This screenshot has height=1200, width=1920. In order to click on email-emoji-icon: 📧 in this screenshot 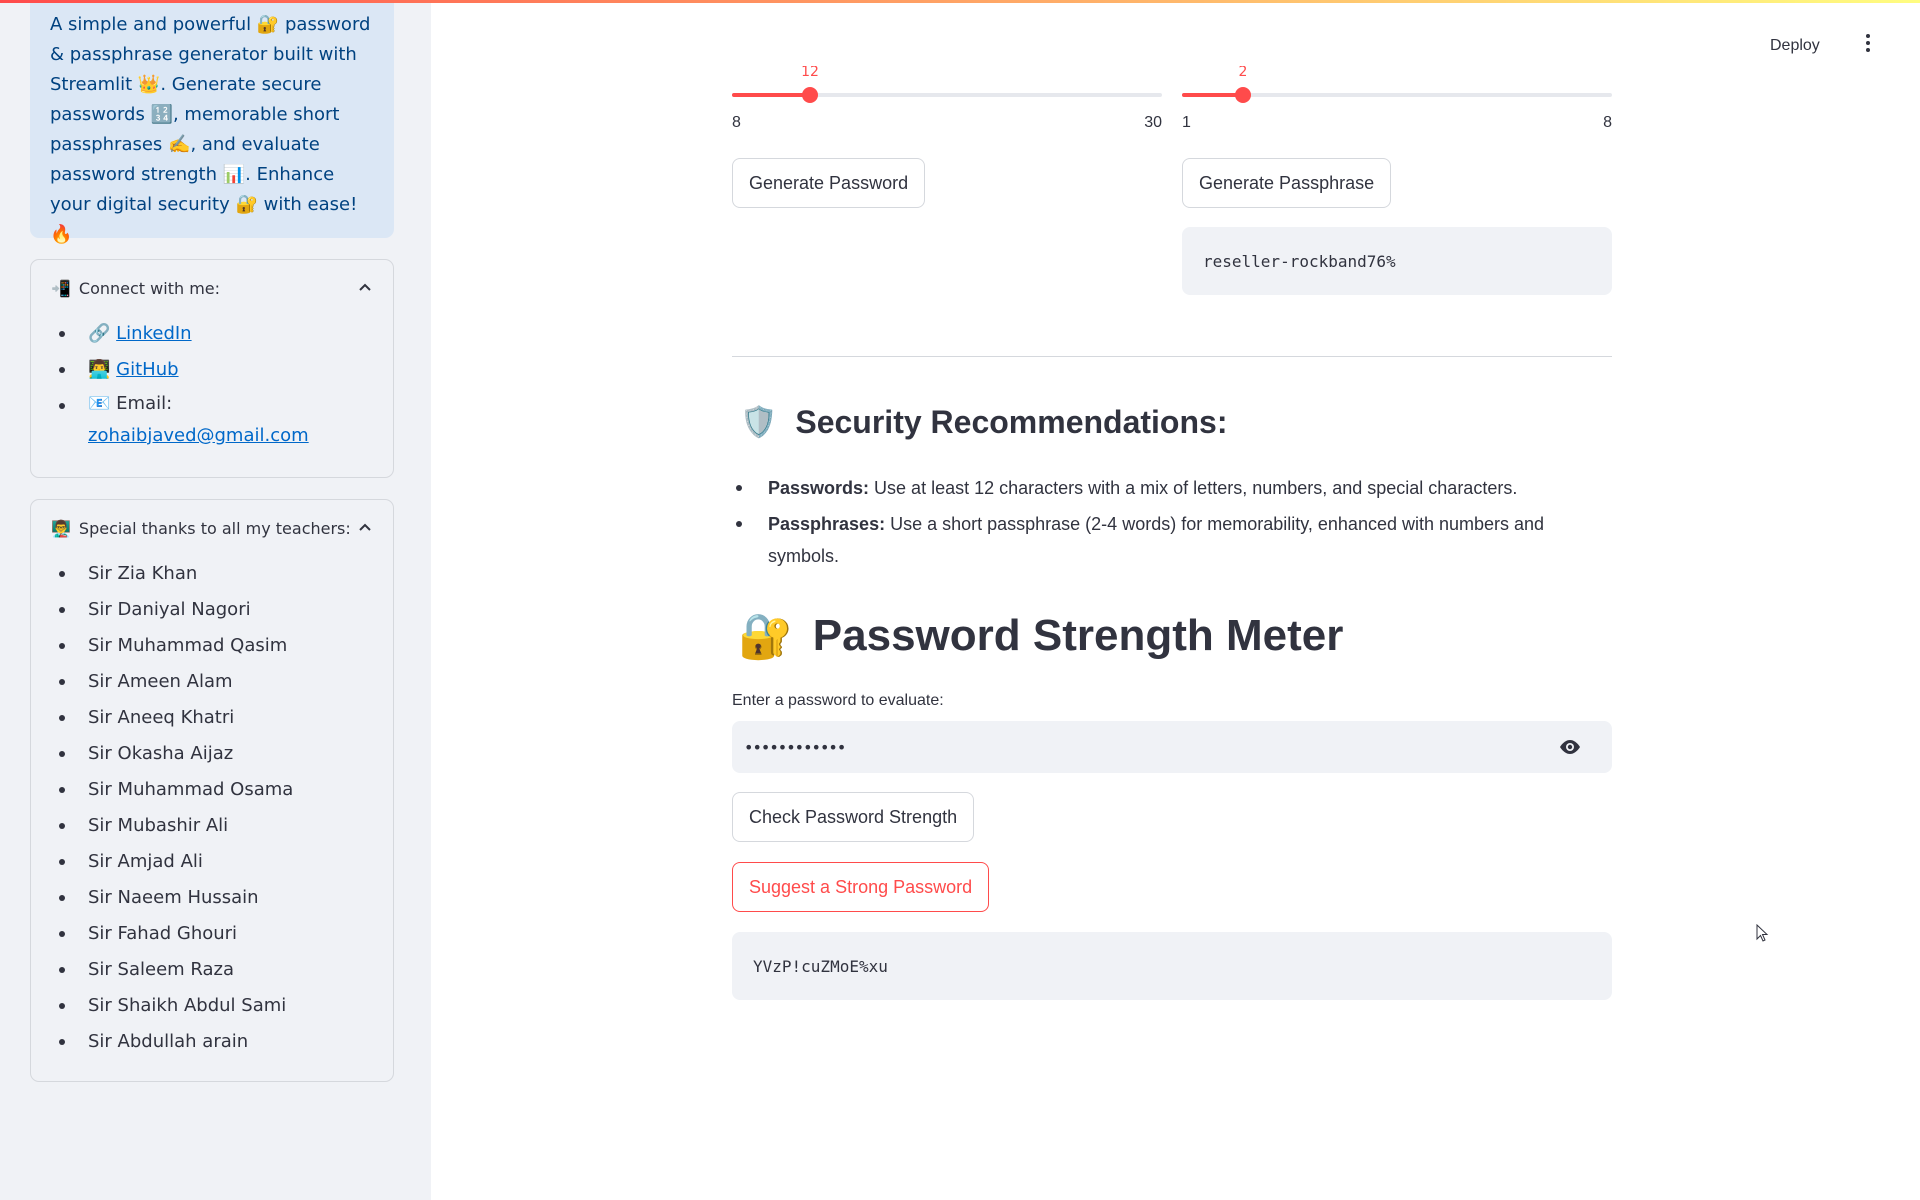, I will do `click(99, 403)`.